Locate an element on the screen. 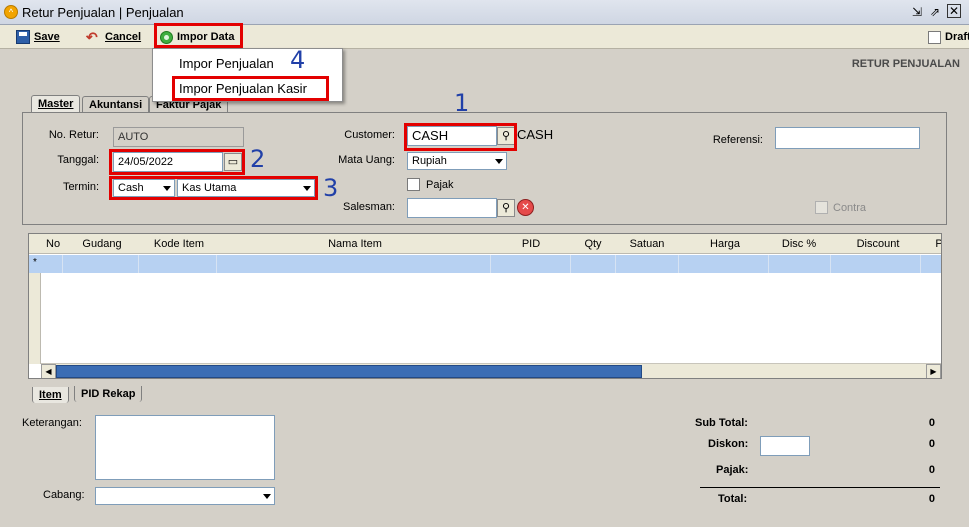 Image resolution: width=969 pixels, height=527 pixels. col-kode-item: Kode Item is located at coordinates (179, 244).